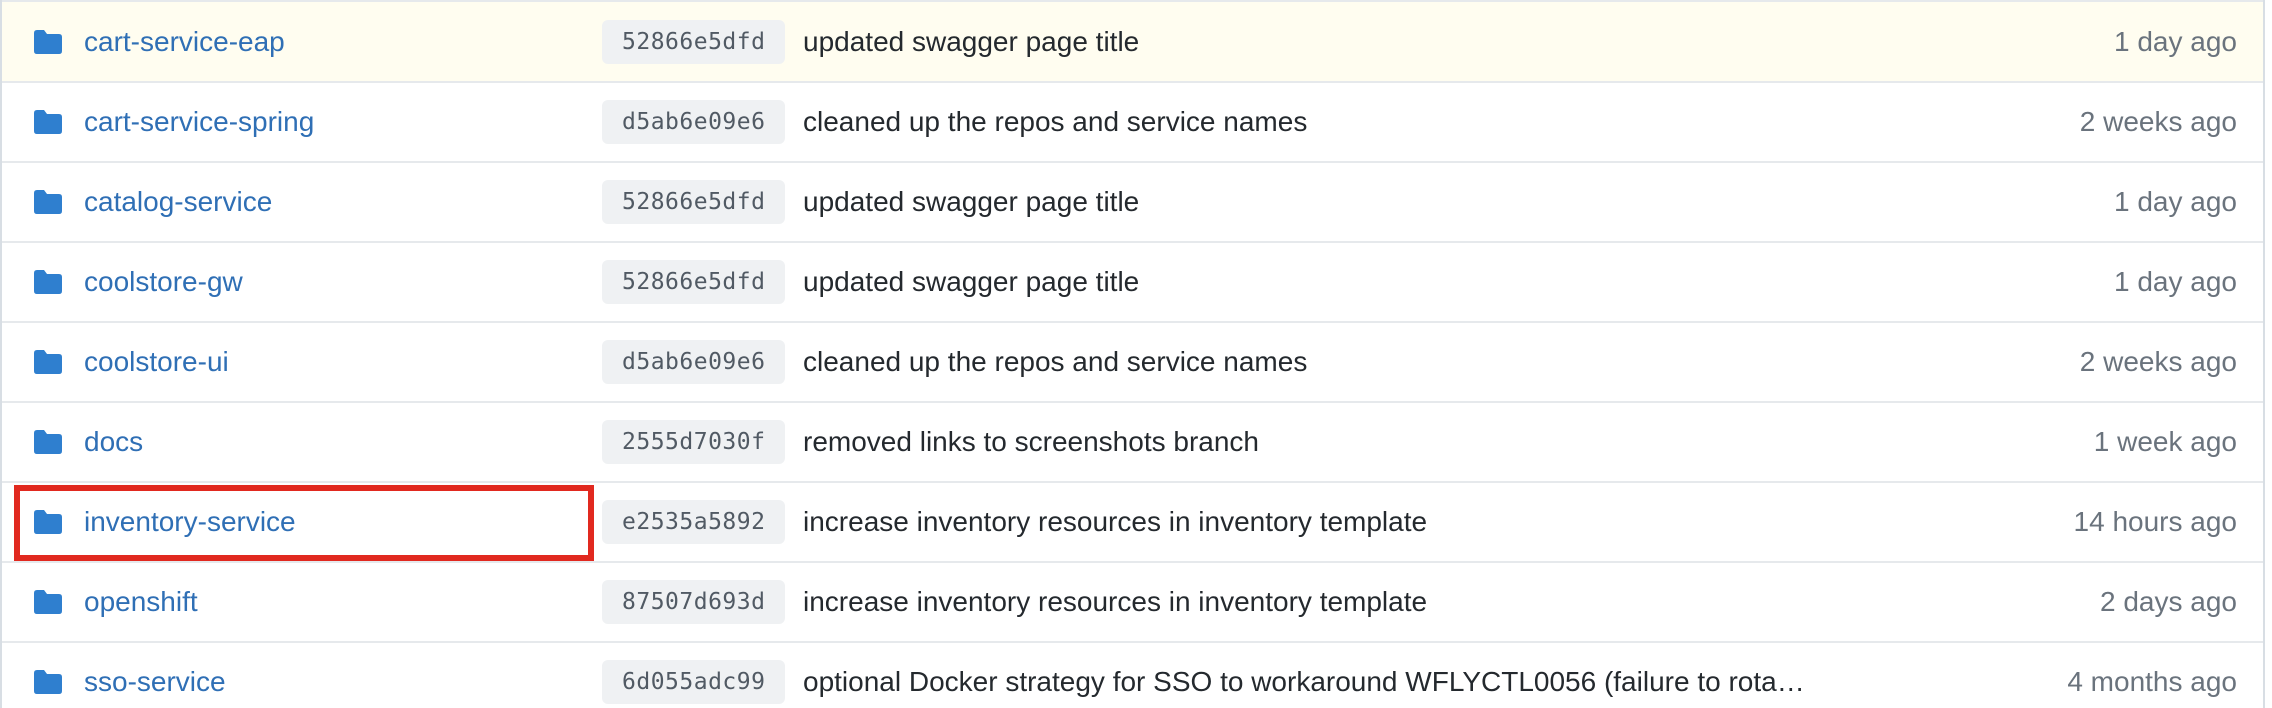 The width and height of the screenshot is (2272, 708). Describe the element at coordinates (344, 282) in the screenshot. I see `folder-link: coolstore-gw` at that location.